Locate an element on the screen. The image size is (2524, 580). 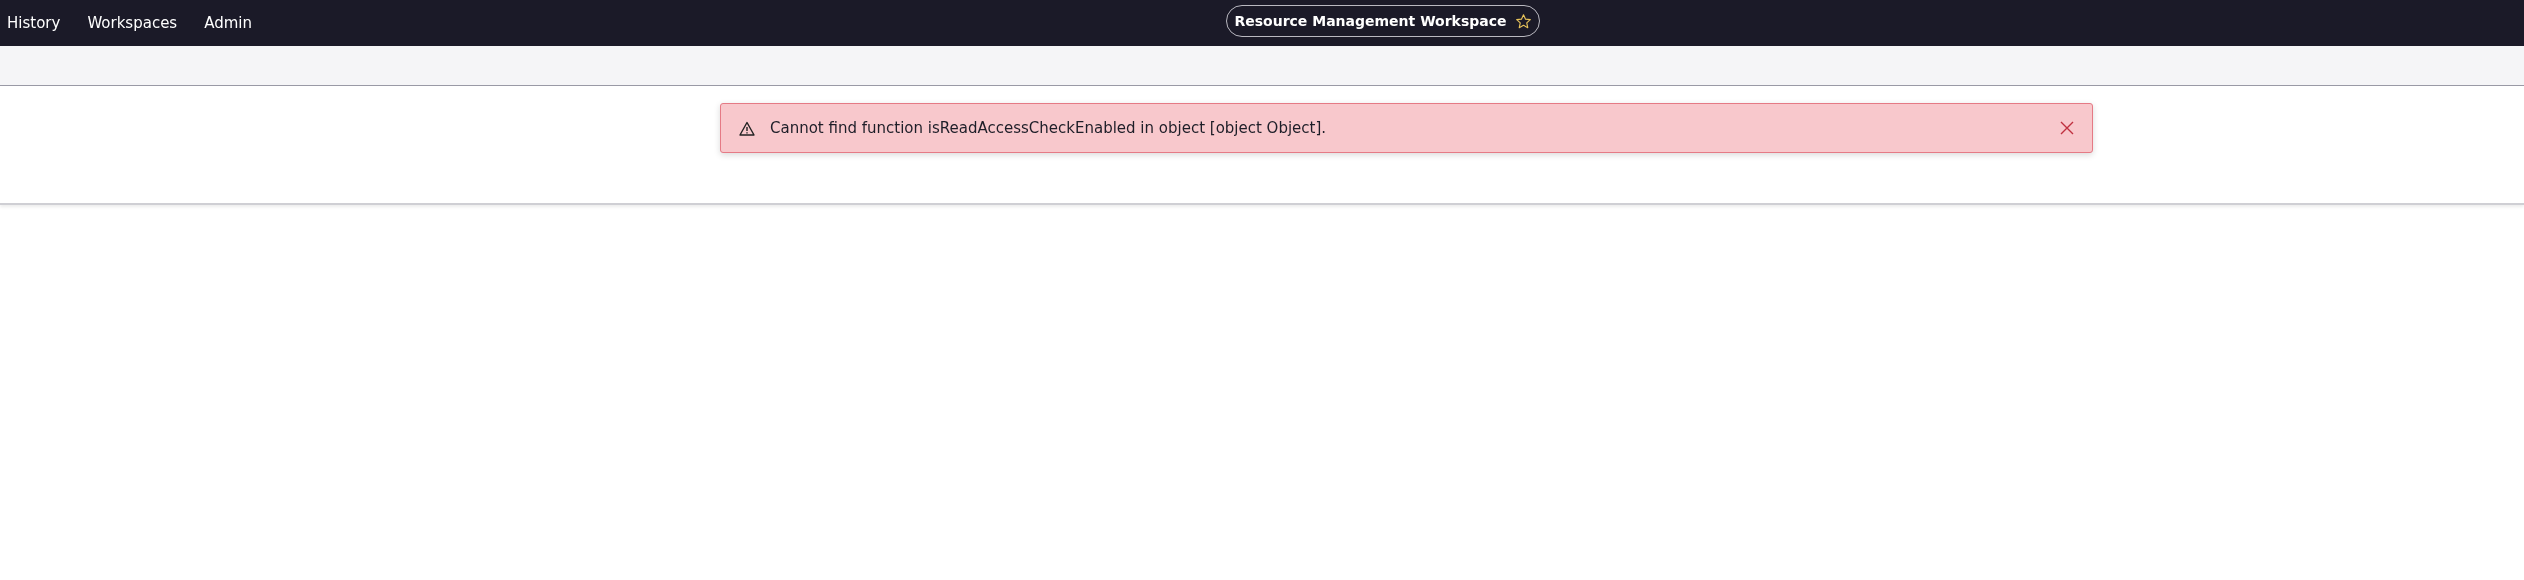
nav-link: Workspaces is located at coordinates (132, 23).